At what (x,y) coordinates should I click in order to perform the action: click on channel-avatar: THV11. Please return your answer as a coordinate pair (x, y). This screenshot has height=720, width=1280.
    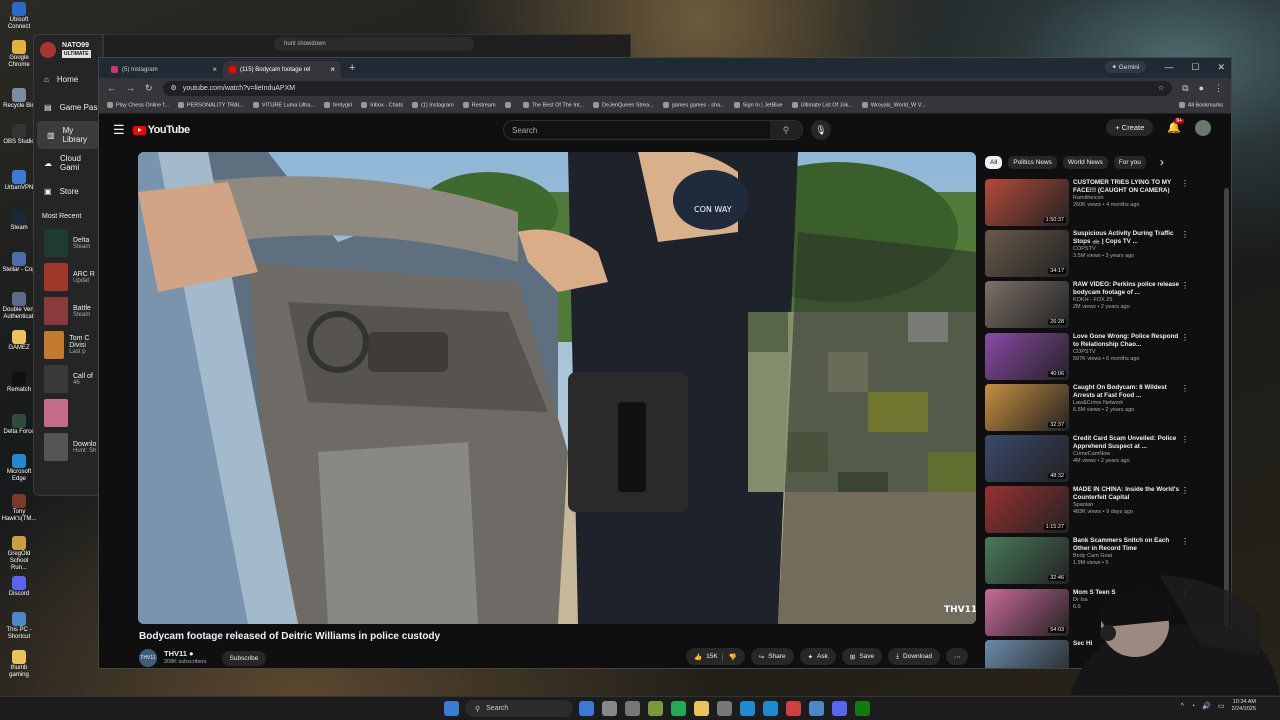
    Looking at the image, I should click on (148, 658).